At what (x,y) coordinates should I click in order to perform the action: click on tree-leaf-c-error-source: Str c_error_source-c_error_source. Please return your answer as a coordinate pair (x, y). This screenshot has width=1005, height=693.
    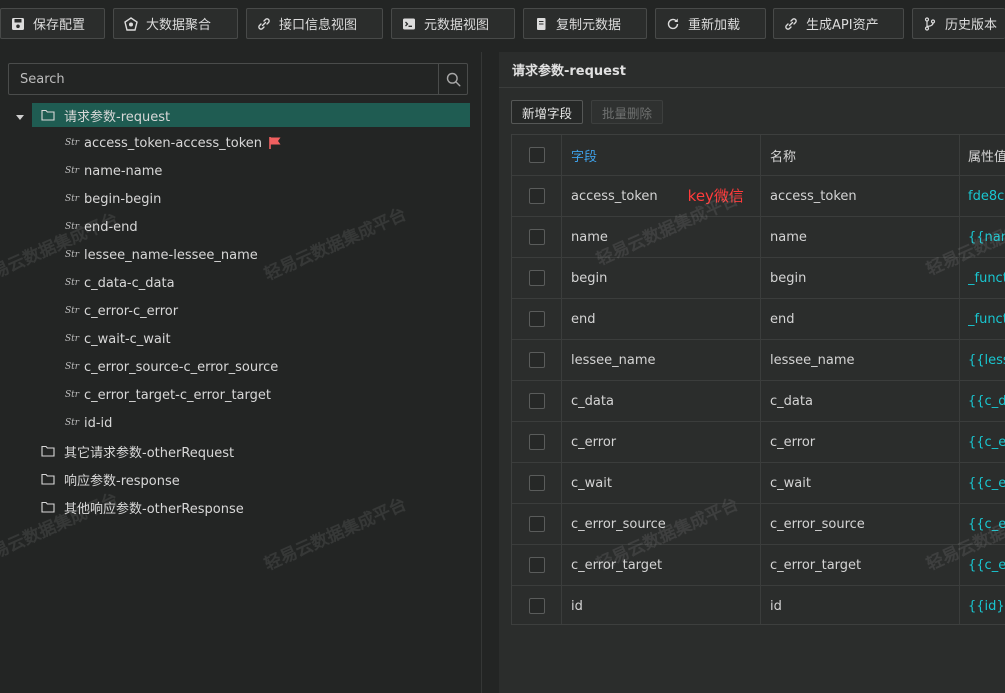
    Looking at the image, I should click on (171, 367).